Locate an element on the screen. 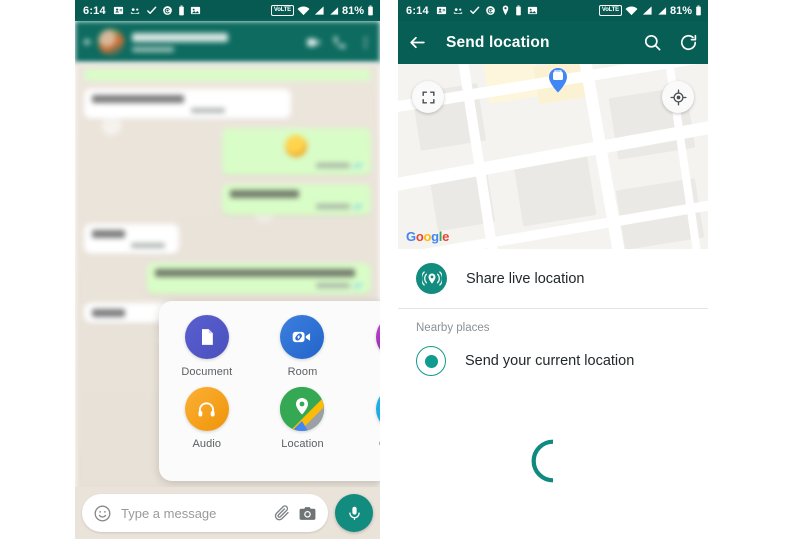  attachment-option-room: Room is located at coordinates (303, 346).